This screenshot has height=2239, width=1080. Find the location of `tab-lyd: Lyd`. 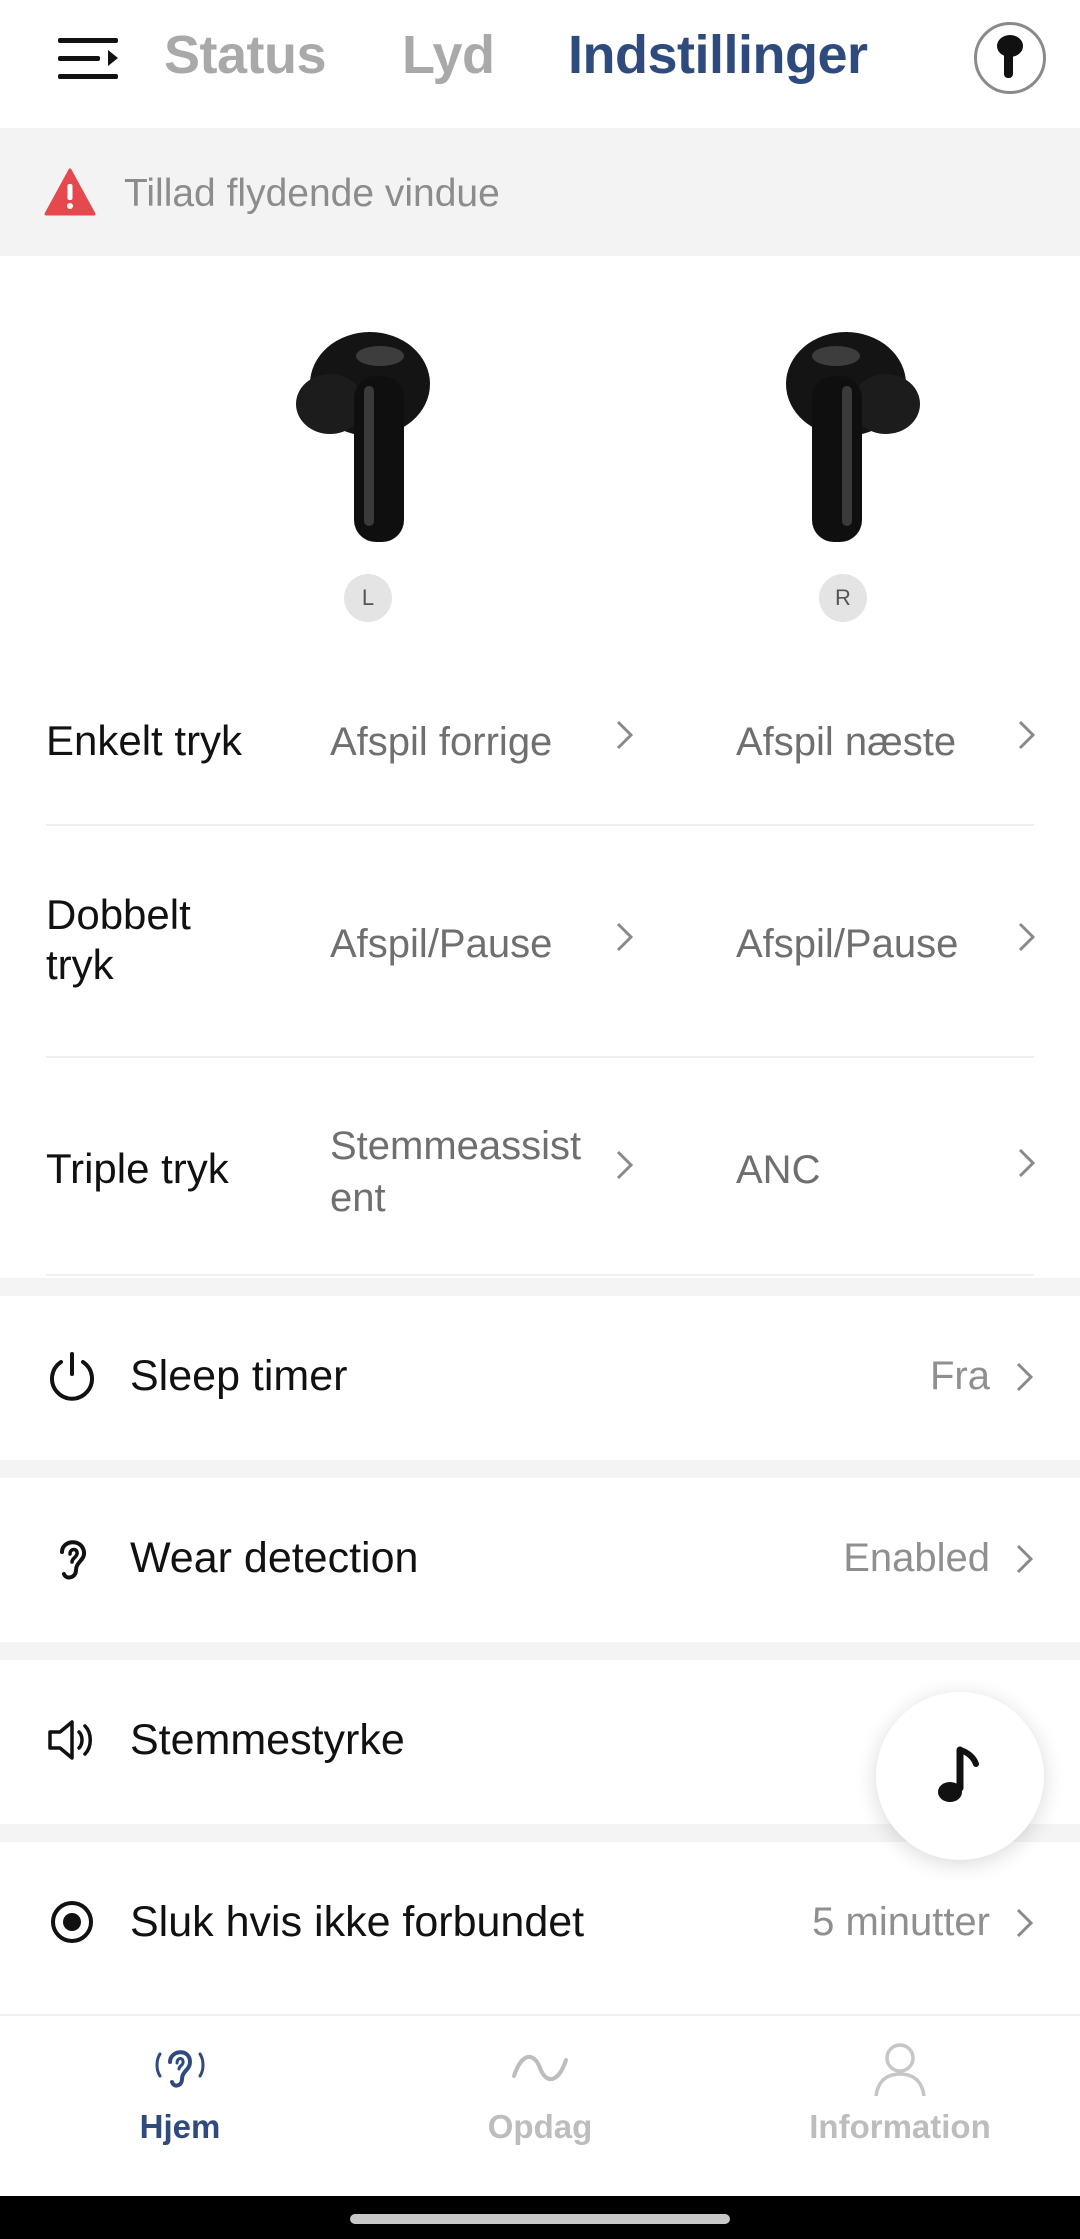

tab-lyd: Lyd is located at coordinates (448, 55).